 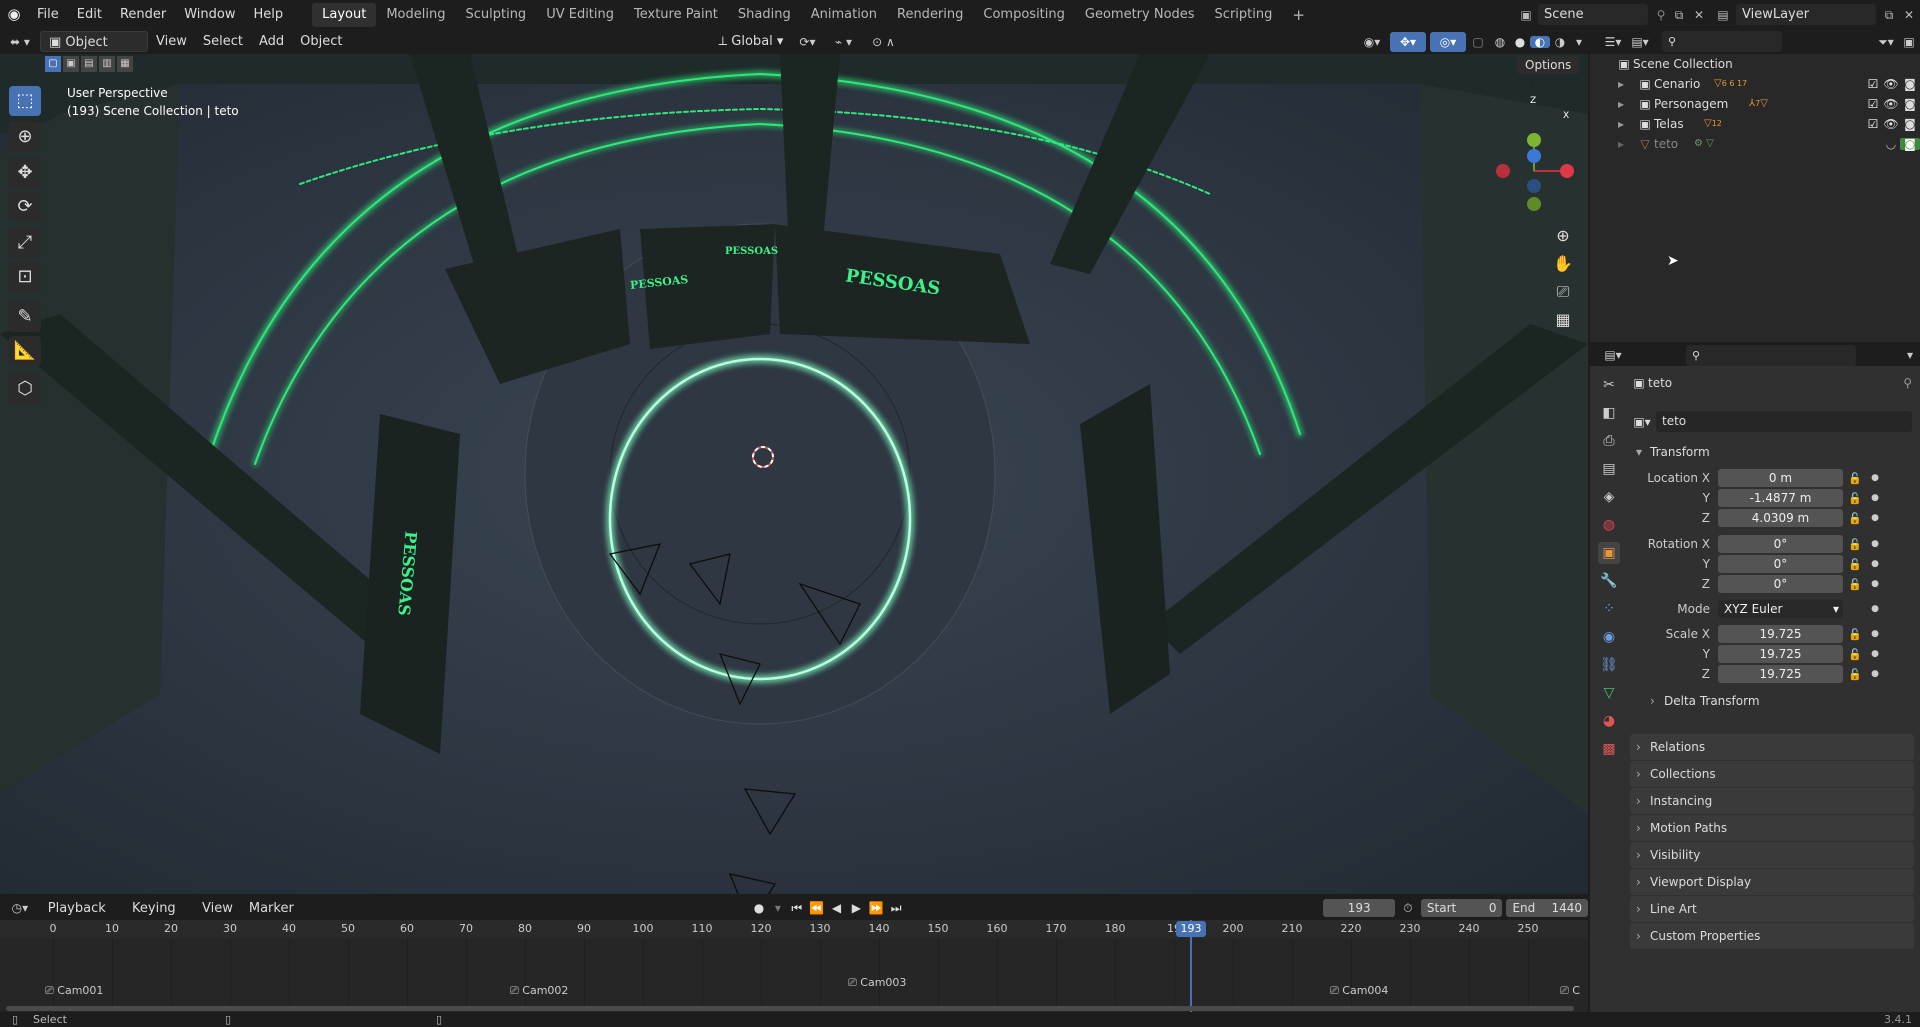 What do you see at coordinates (125, 64) in the screenshot?
I see `select-intersect-icon: ▦` at bounding box center [125, 64].